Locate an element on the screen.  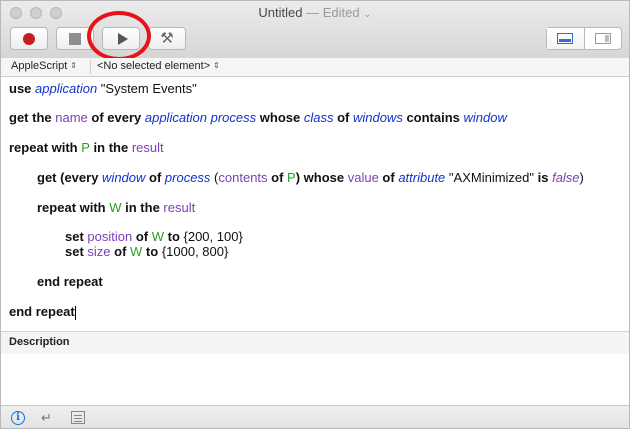
code-line: repeat with P in the result is located at coordinates (86, 147).